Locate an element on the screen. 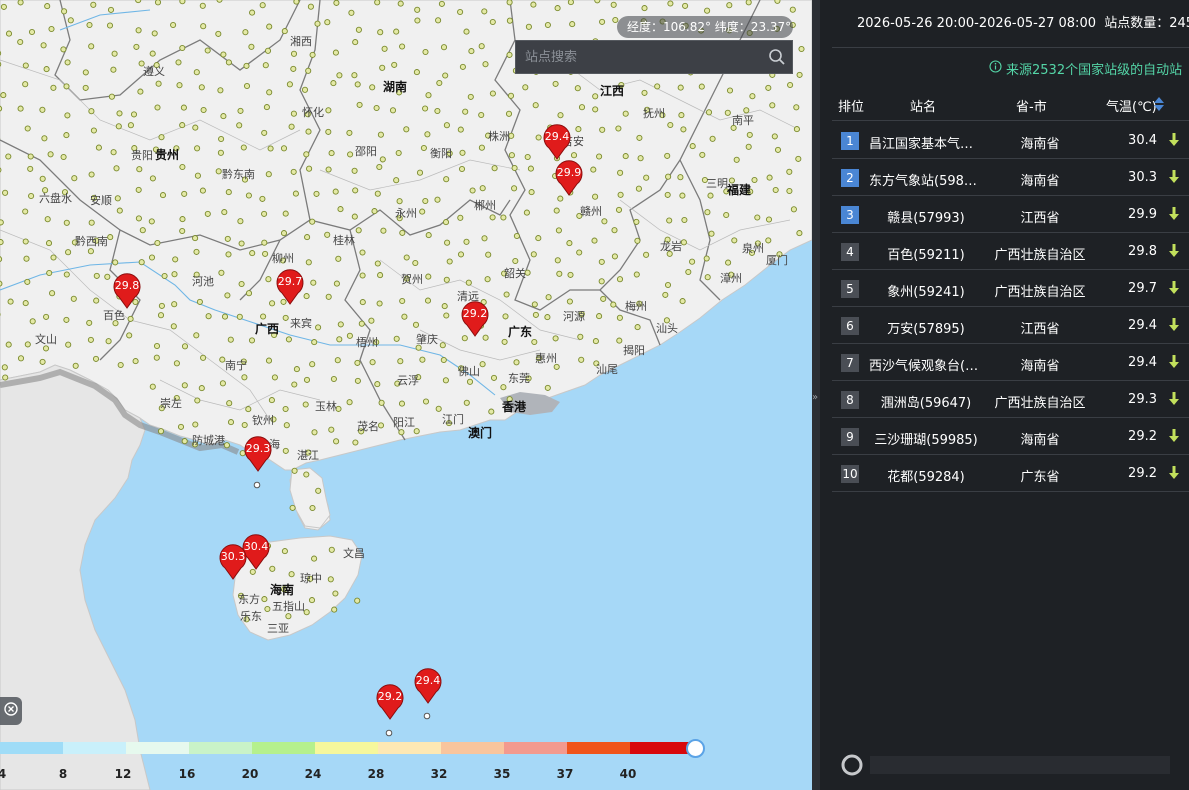  temp-marker: 29.2 is located at coordinates (475, 319).